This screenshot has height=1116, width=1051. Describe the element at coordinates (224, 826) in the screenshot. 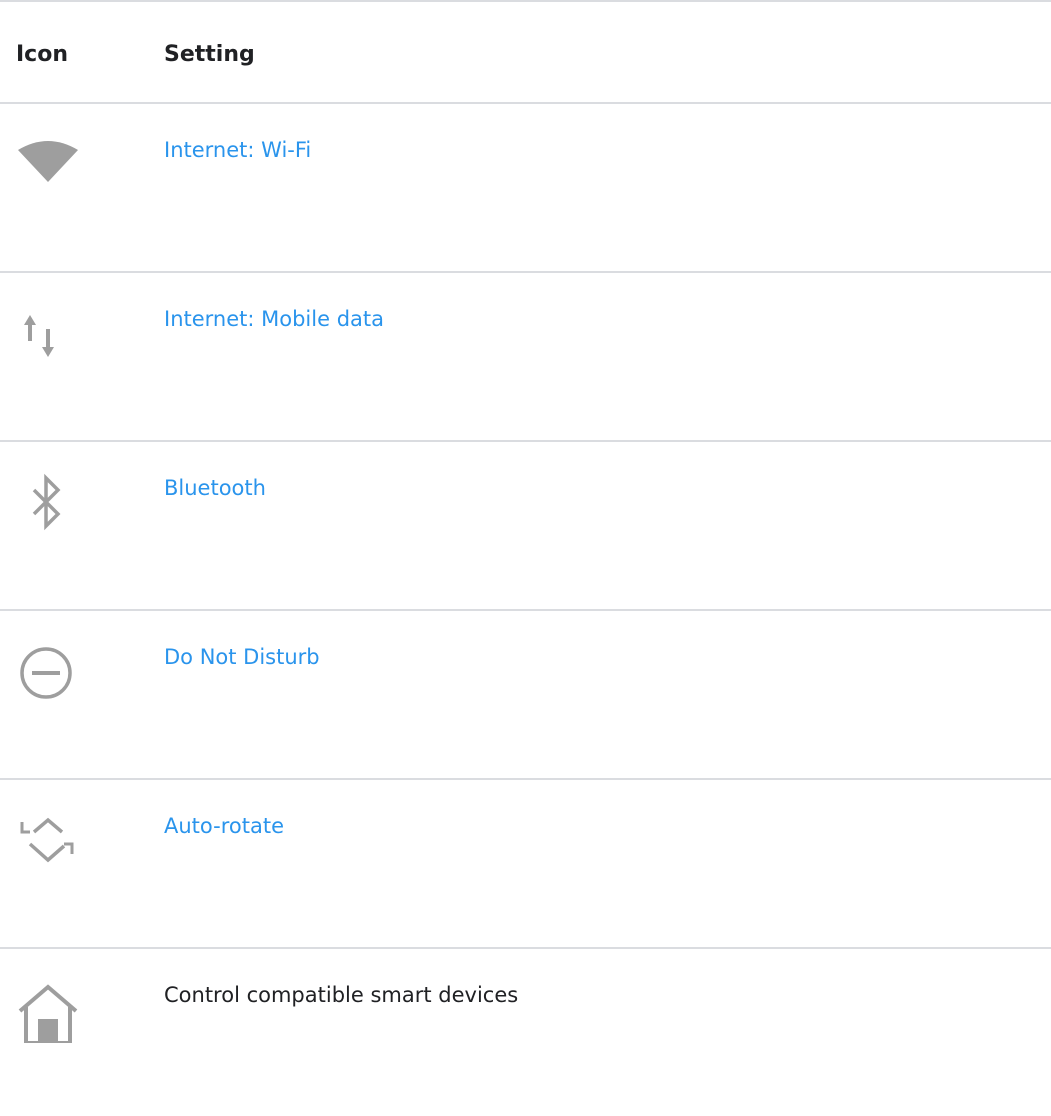

I see `auto-rotate-link: Auto-rotate` at that location.